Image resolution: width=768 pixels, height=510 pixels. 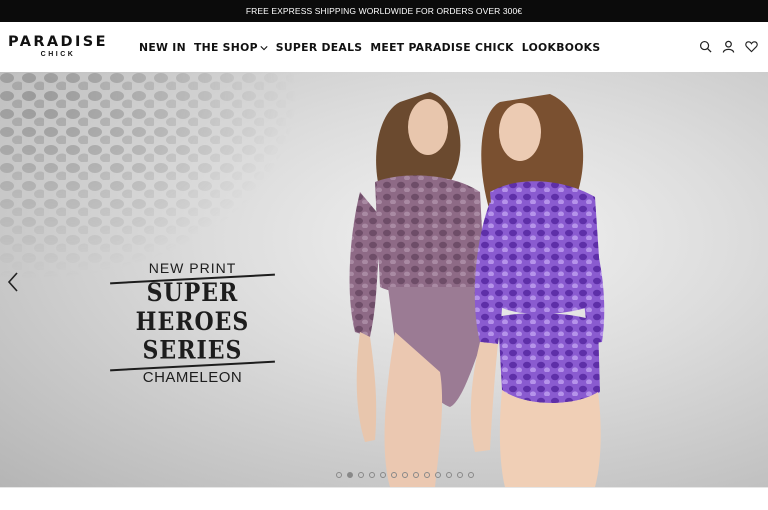 I want to click on nav-meet-paradise-chick: MEET PARADISE CHICK, so click(x=441, y=47).